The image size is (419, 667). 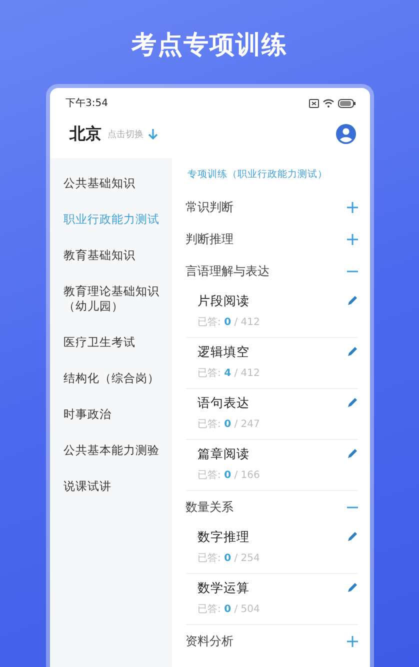 I want to click on user-icon, so click(x=346, y=134).